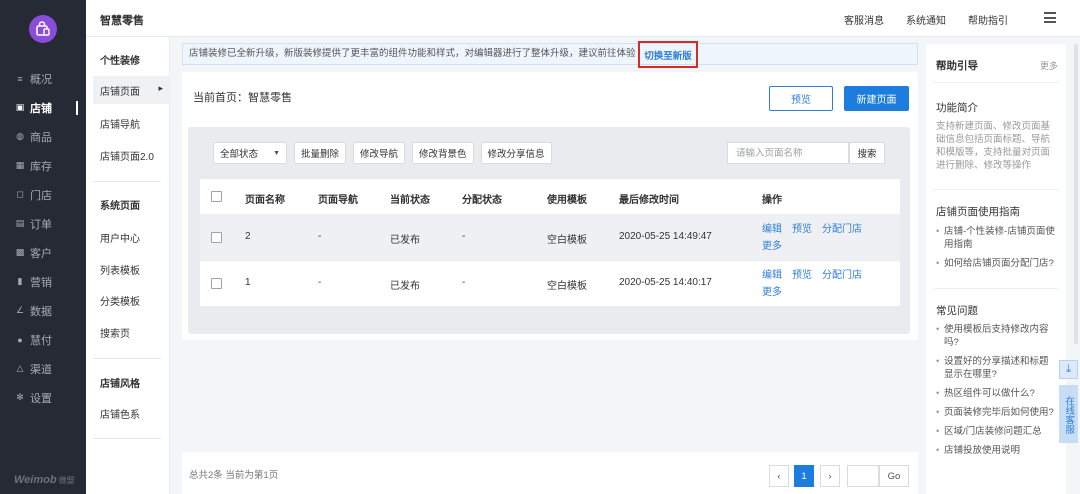  What do you see at coordinates (43, 136) in the screenshot?
I see `sidebar-item: ◍ 商品` at bounding box center [43, 136].